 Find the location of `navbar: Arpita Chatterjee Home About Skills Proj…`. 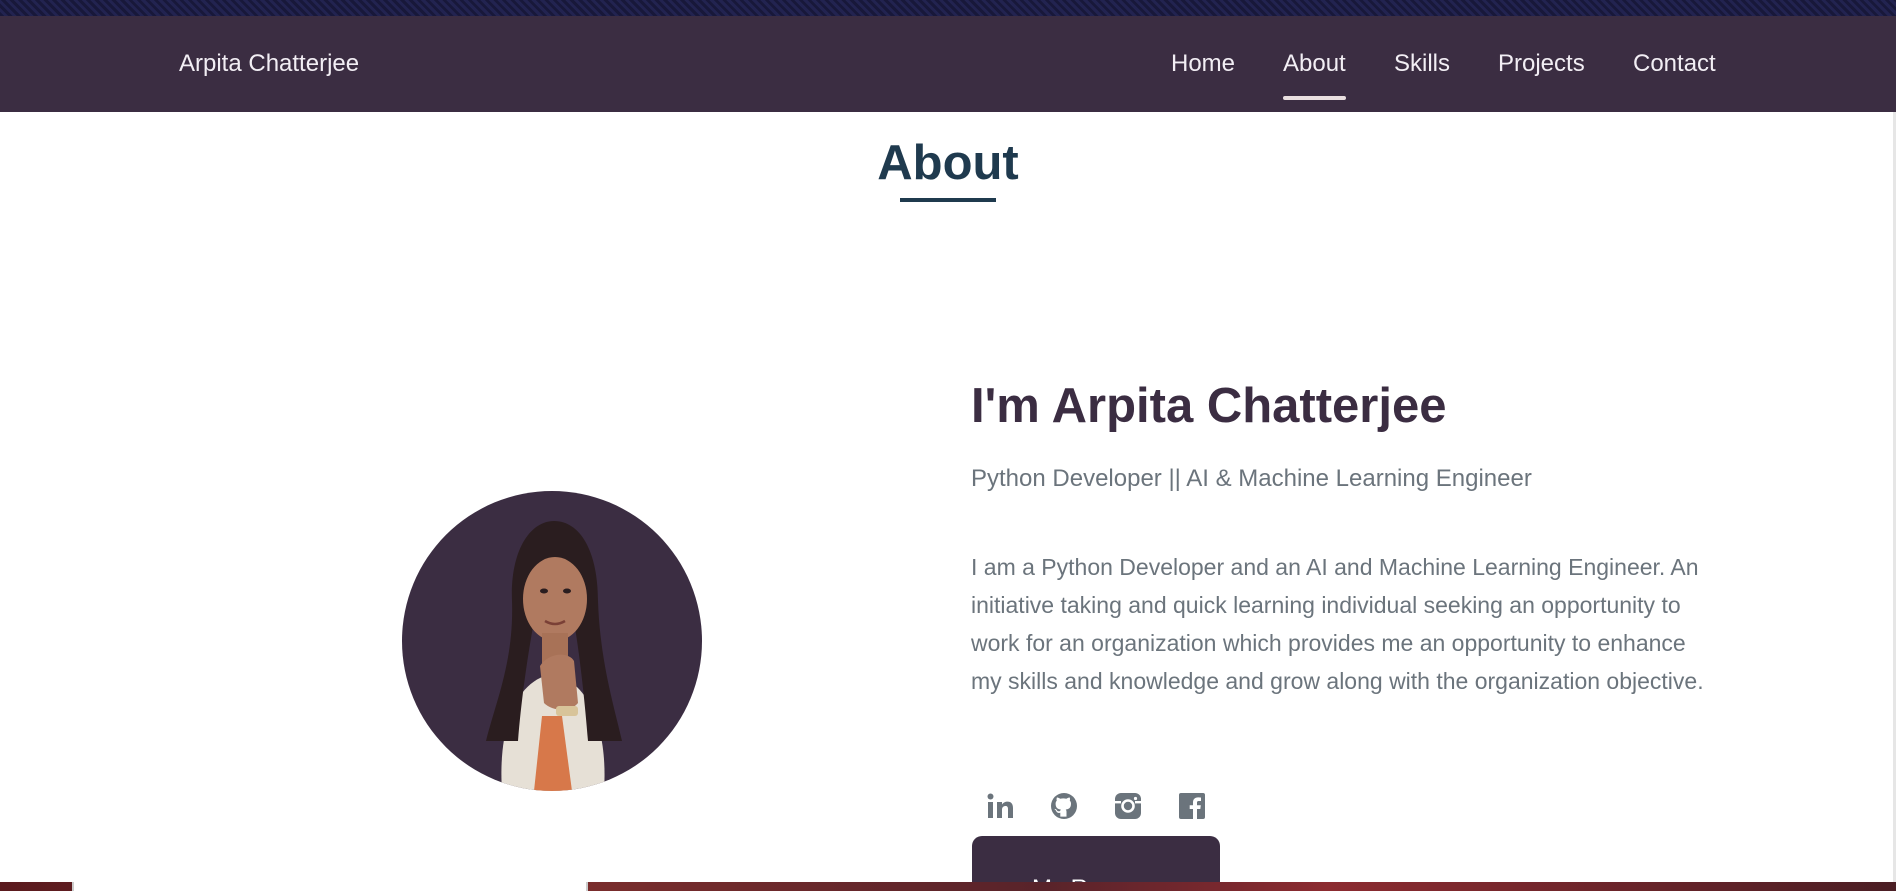

navbar: Arpita Chatterjee Home About Skills Proj… is located at coordinates (948, 64).